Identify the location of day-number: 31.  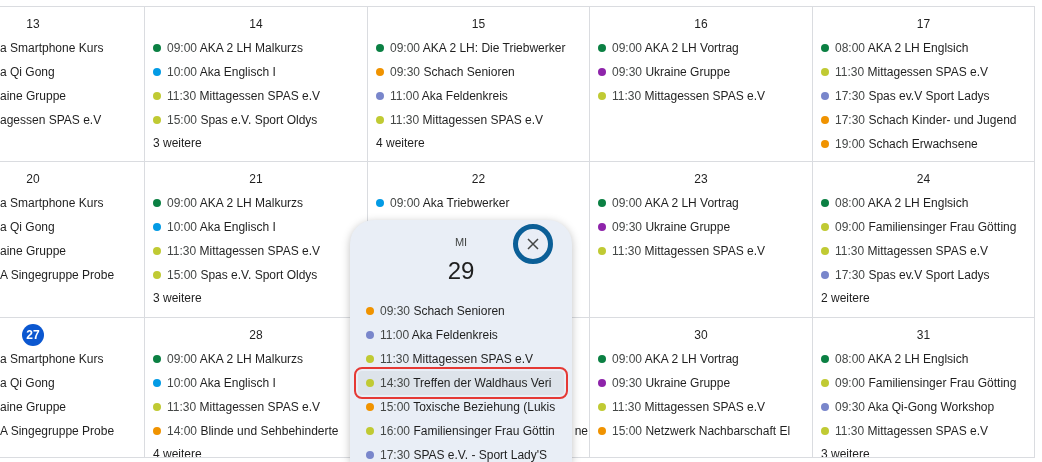
(923, 335).